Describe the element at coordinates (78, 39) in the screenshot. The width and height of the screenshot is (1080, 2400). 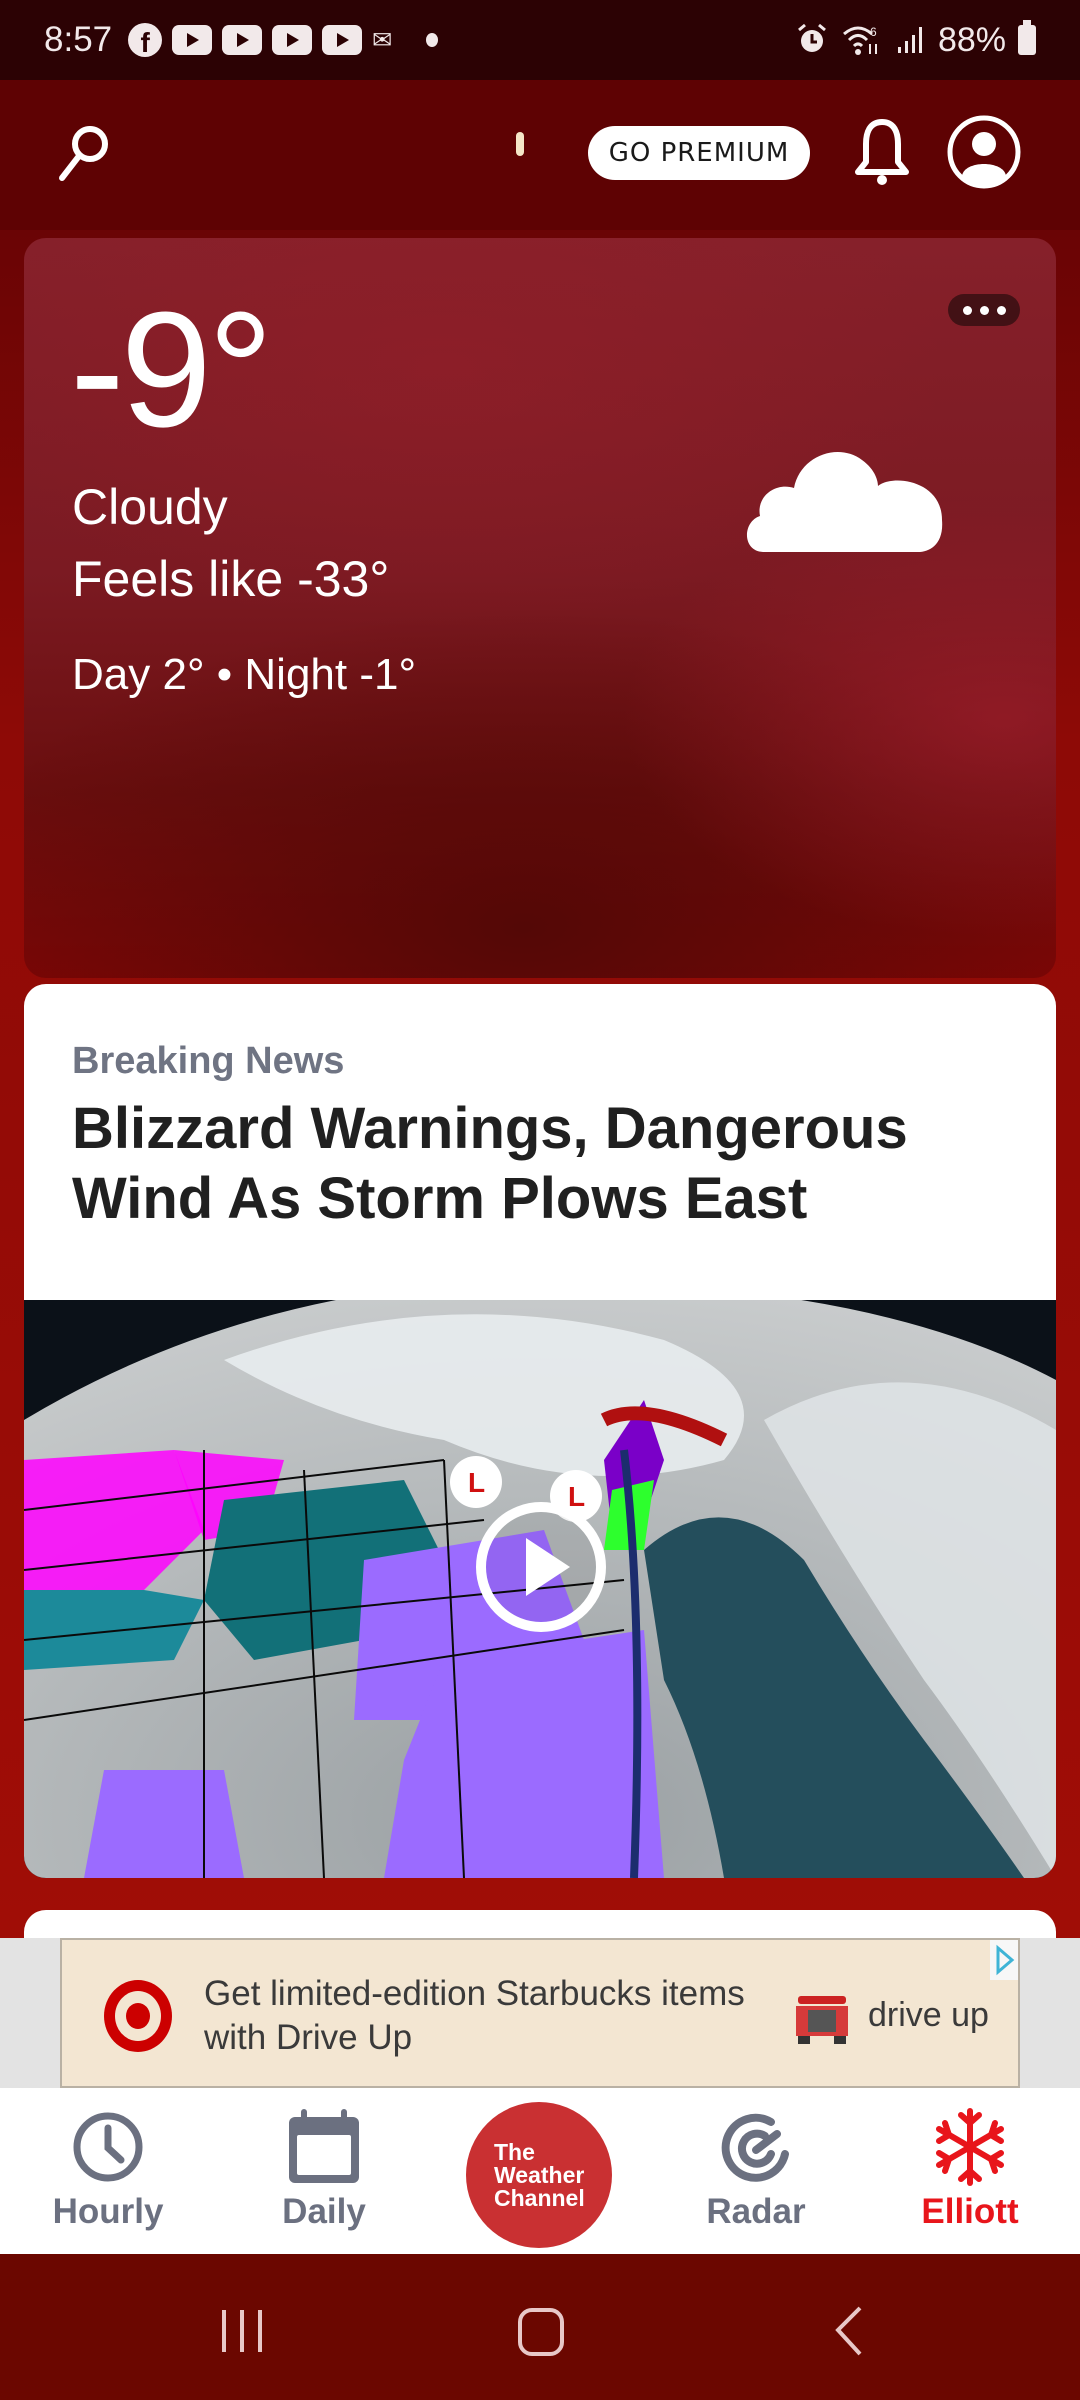
I see `status-time: 8:57` at that location.